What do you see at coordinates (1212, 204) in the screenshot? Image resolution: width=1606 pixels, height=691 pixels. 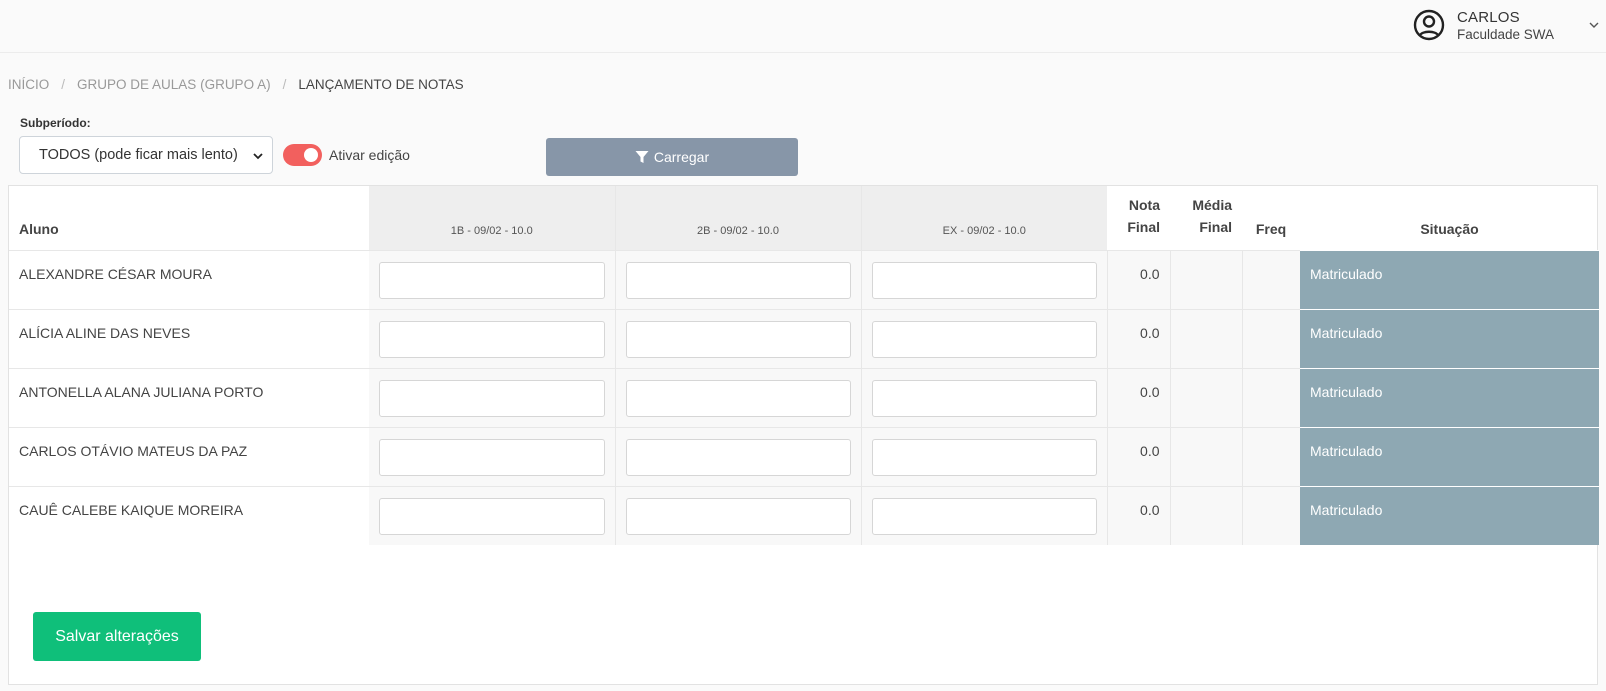 I see `header-final-average-line1: Média` at bounding box center [1212, 204].